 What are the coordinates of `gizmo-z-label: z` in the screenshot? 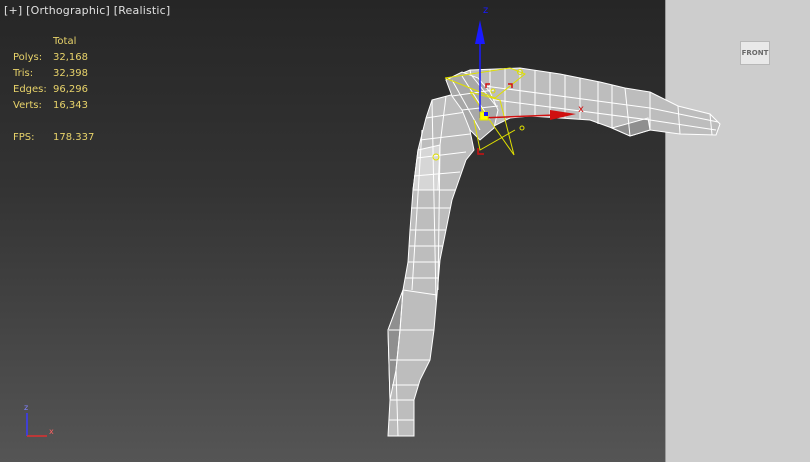 It's located at (485, 10).